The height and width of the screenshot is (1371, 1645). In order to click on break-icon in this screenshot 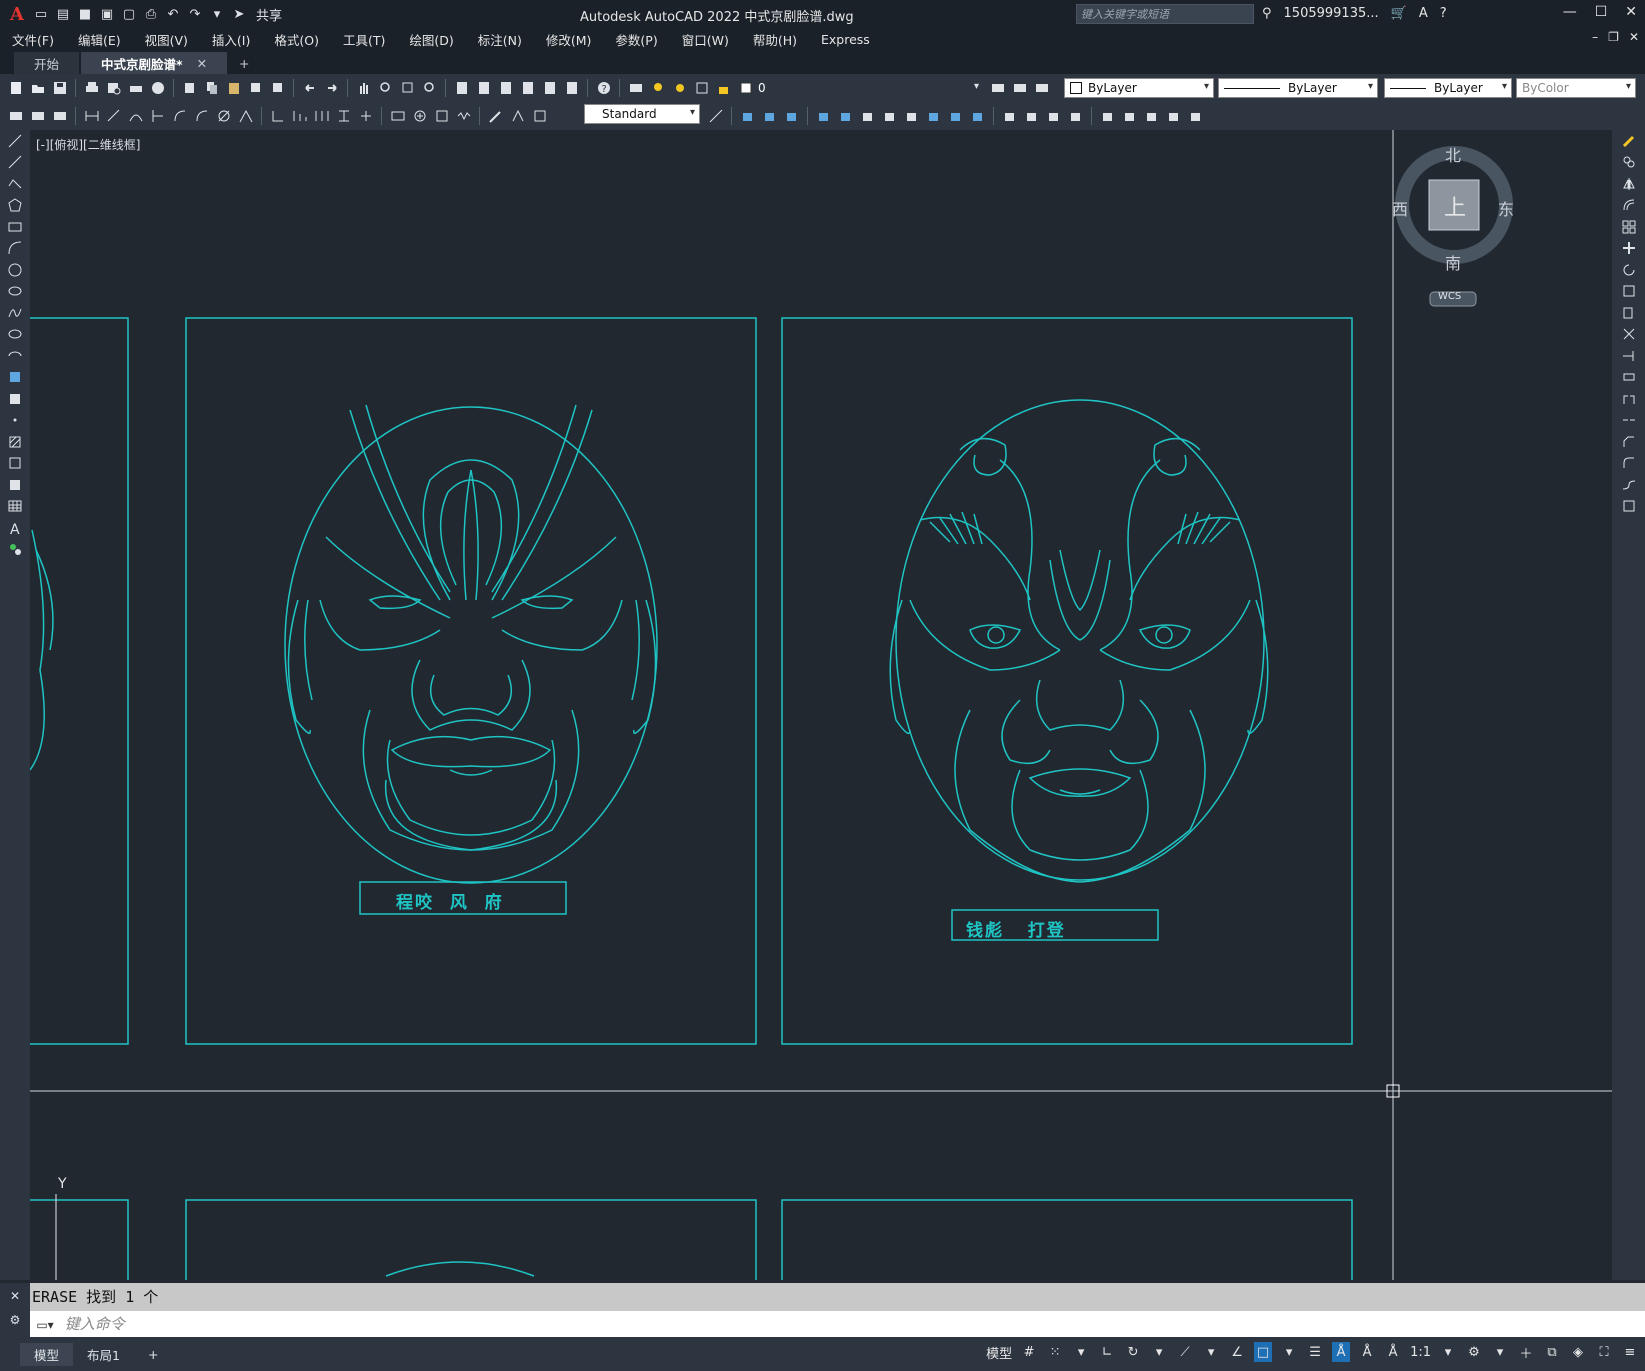, I will do `click(1628, 399)`.